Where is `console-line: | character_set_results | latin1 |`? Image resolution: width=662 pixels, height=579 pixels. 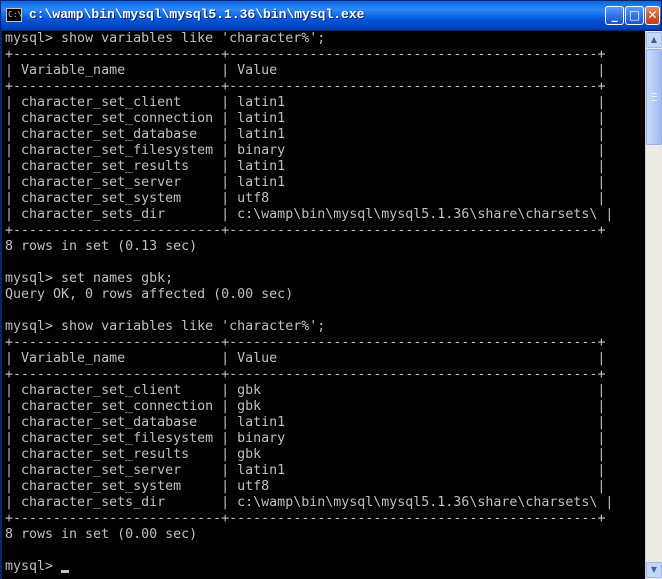
console-line: | character_set_results | latin1 | is located at coordinates (305, 166).